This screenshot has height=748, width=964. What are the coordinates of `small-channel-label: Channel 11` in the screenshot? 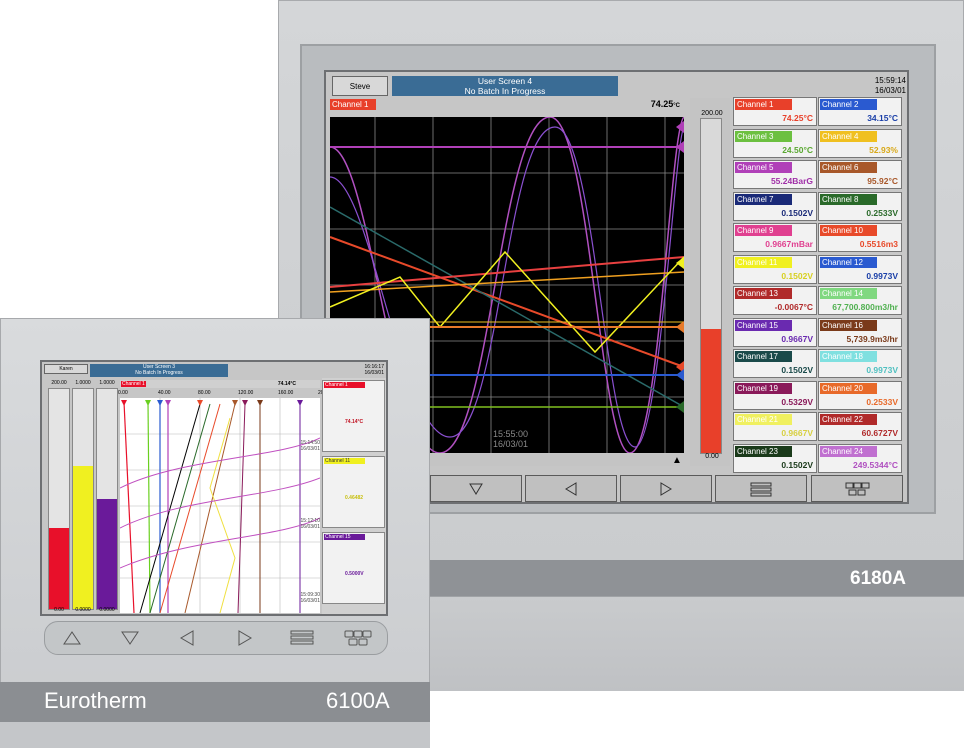 It's located at (344, 461).